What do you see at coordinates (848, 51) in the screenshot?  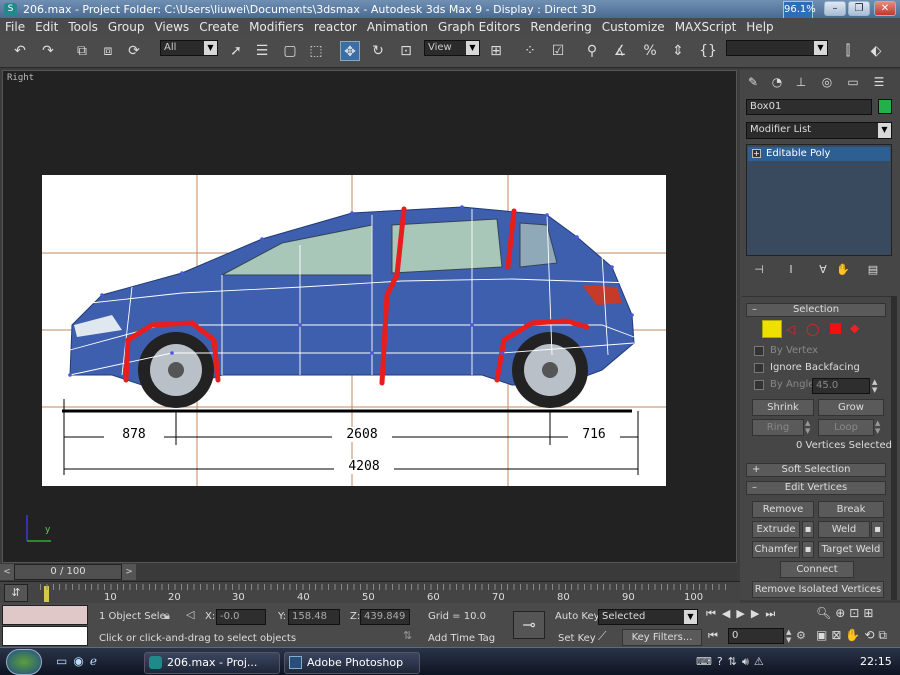 I see `mirror-icon: ⫿` at bounding box center [848, 51].